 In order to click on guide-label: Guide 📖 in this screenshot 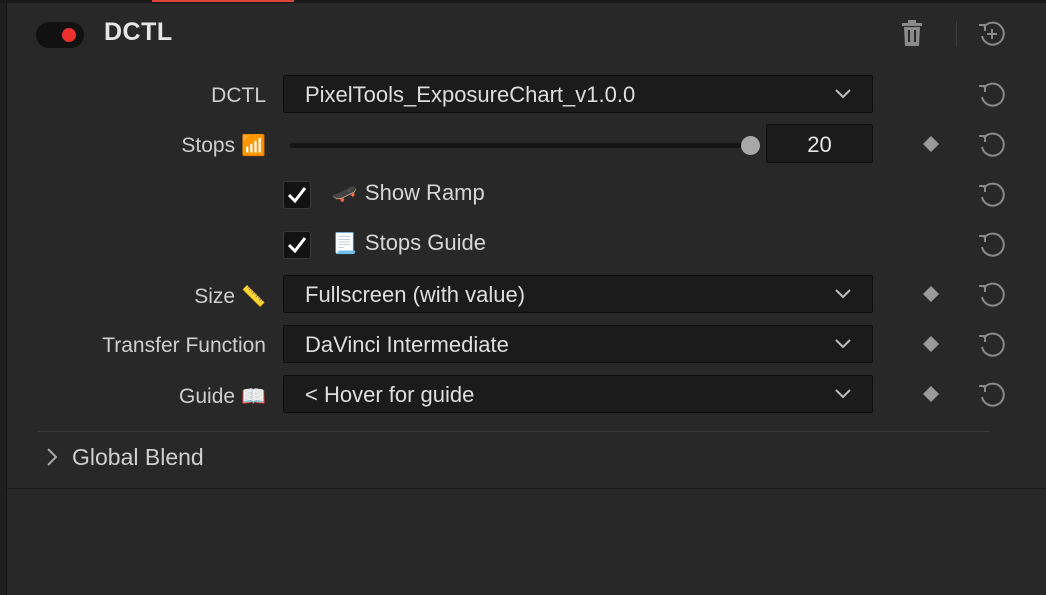, I will do `click(222, 396)`.